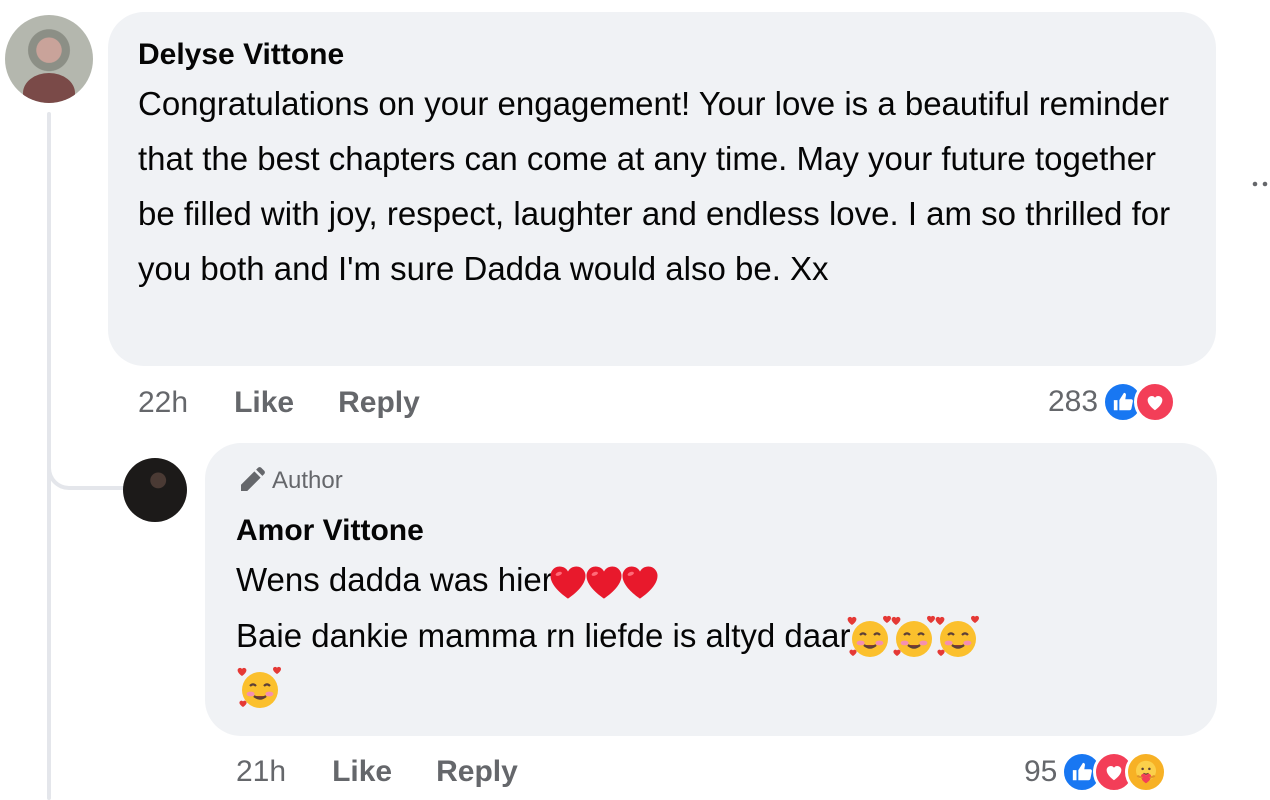 The width and height of the screenshot is (1270, 800). Describe the element at coordinates (1073, 401) in the screenshot. I see `reaction-count: 283` at that location.